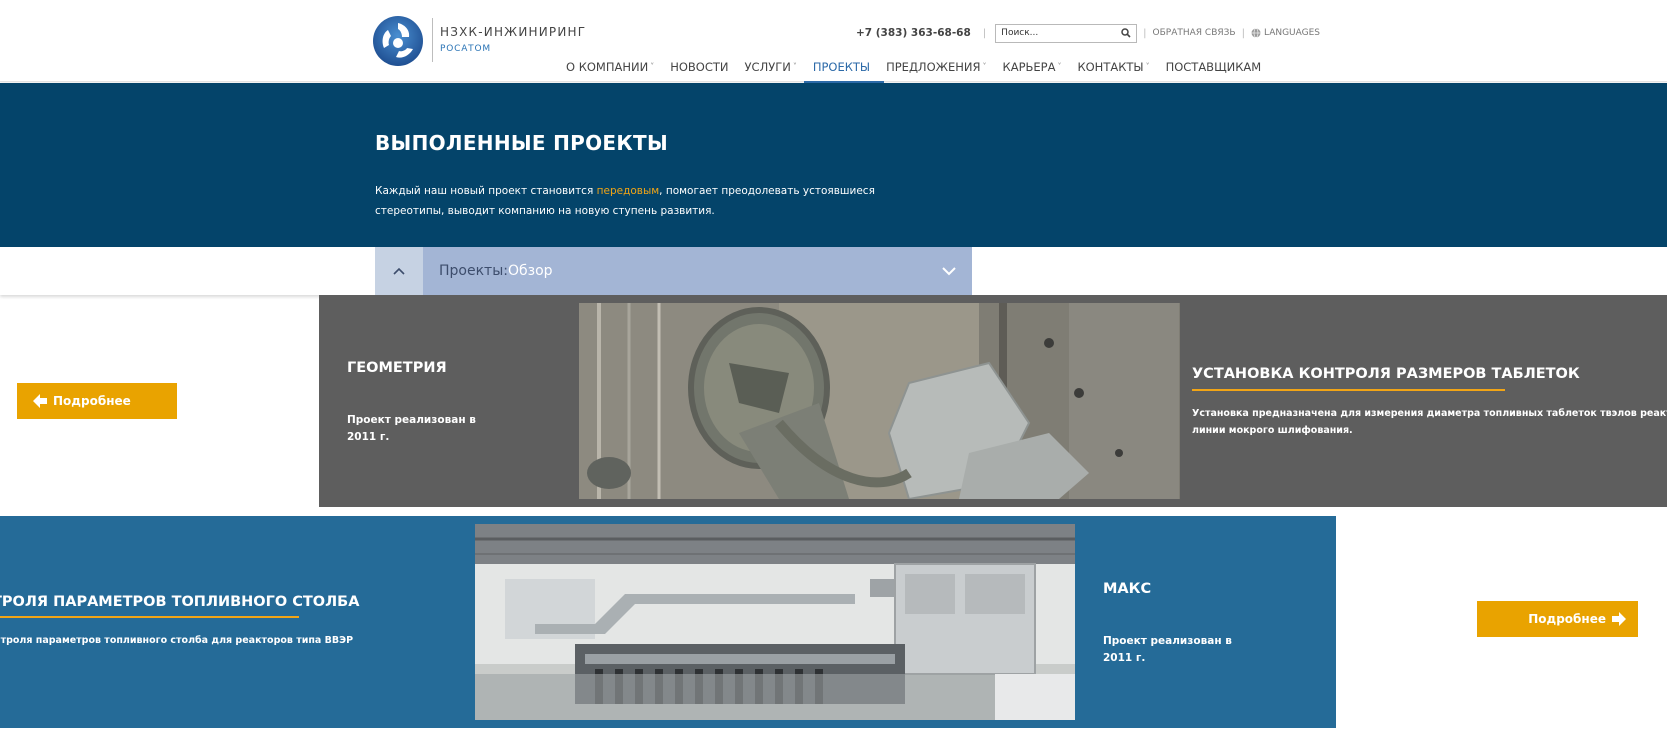 This screenshot has width=1667, height=732. What do you see at coordinates (949, 271) in the screenshot?
I see `chevron-down-icon` at bounding box center [949, 271].